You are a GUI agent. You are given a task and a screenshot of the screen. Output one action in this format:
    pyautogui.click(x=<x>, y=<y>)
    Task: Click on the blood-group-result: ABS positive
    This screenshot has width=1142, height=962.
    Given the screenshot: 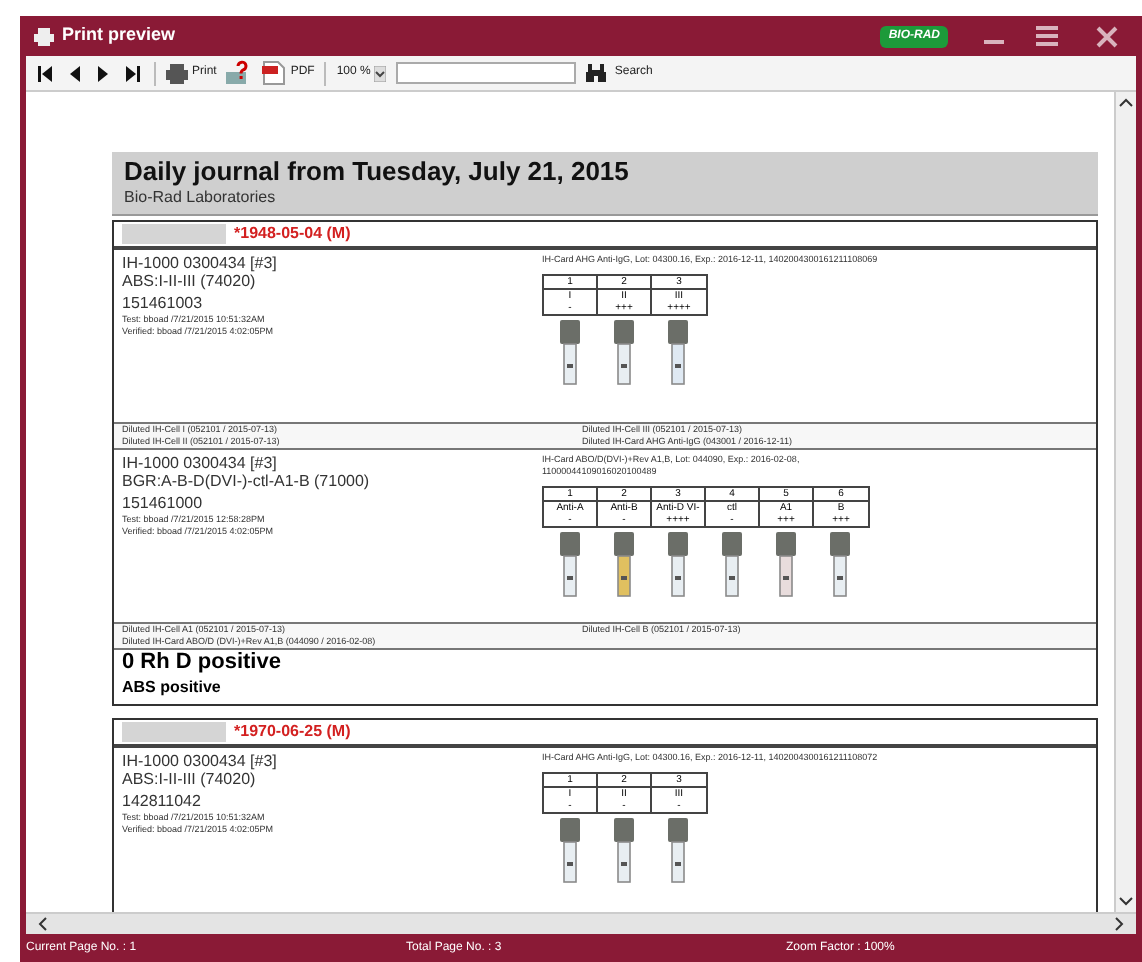 What is the action you would take?
    pyautogui.click(x=172, y=688)
    